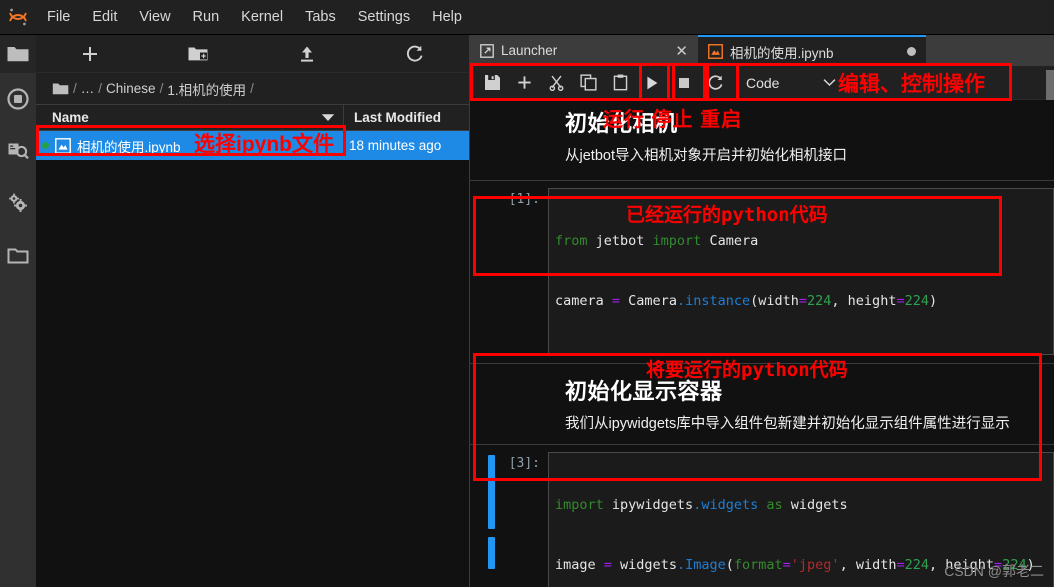 The image size is (1054, 587). I want to click on paste-icon, so click(620, 82).